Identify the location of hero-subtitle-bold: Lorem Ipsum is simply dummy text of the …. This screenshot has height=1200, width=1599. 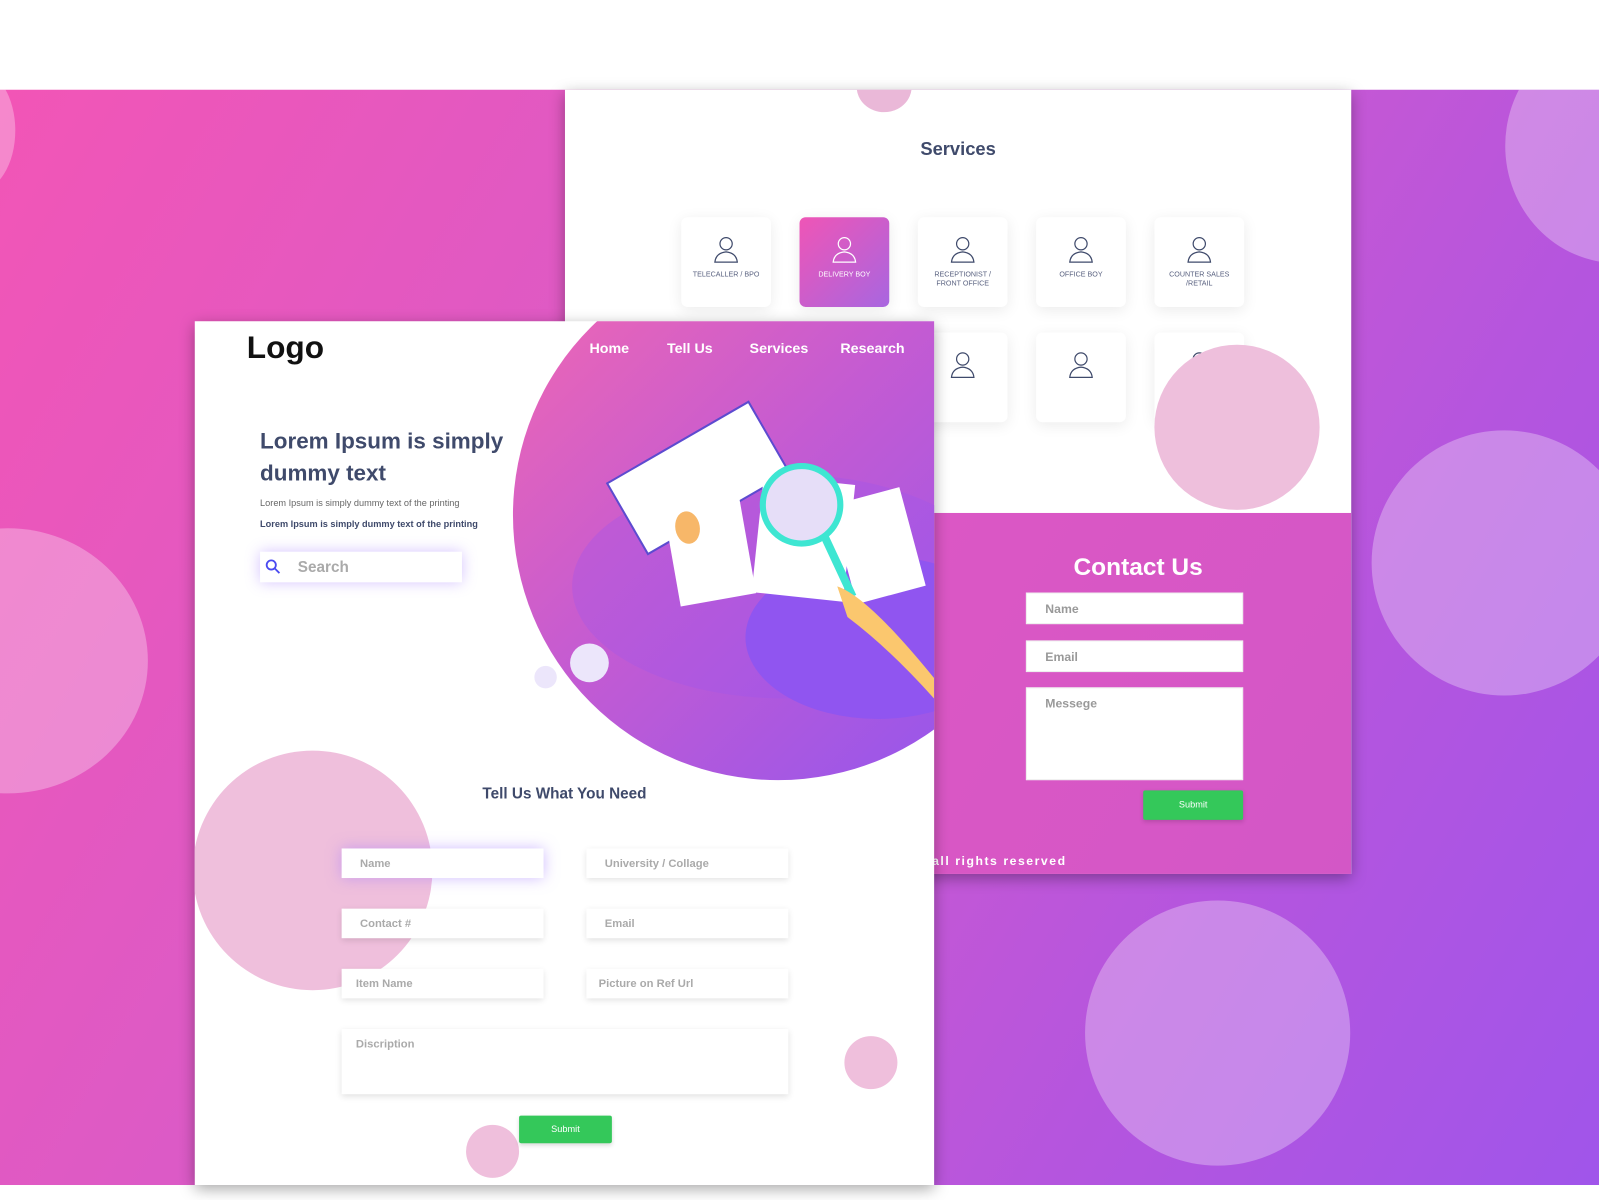
(369, 524).